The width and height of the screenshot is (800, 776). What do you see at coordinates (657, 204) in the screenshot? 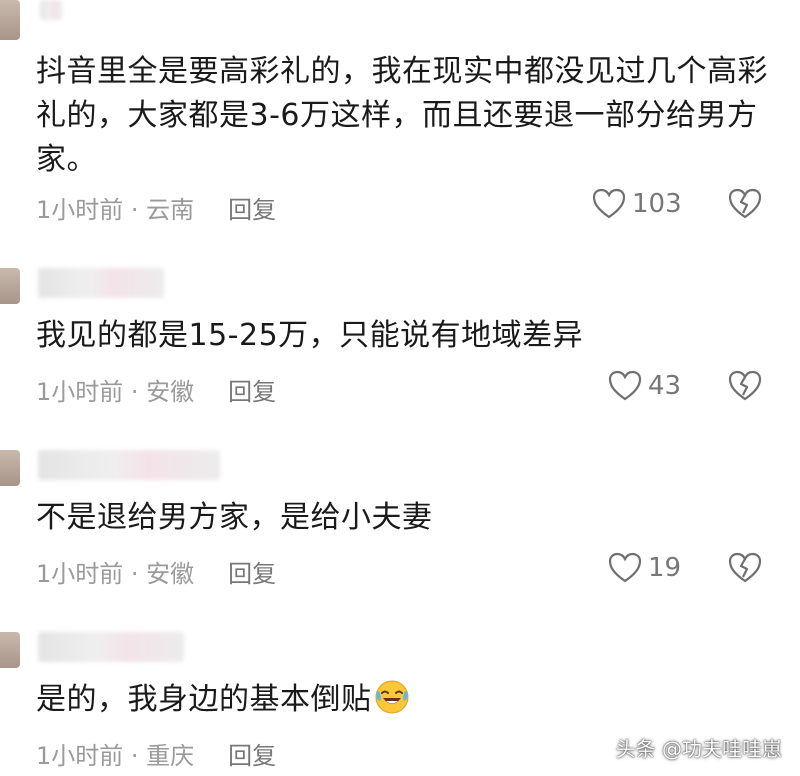
I see `like-count: 103` at bounding box center [657, 204].